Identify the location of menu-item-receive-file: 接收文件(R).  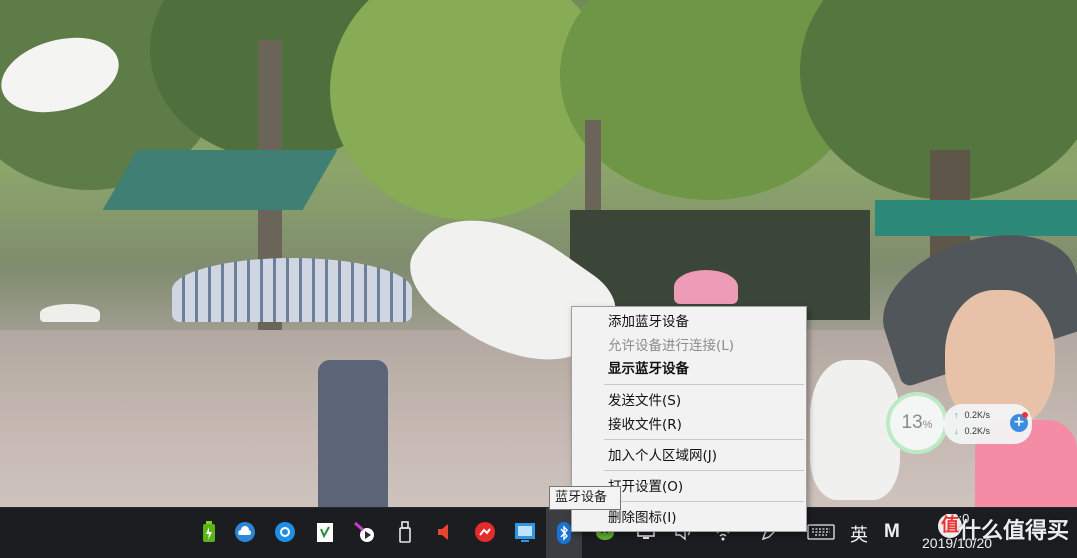
(689, 425).